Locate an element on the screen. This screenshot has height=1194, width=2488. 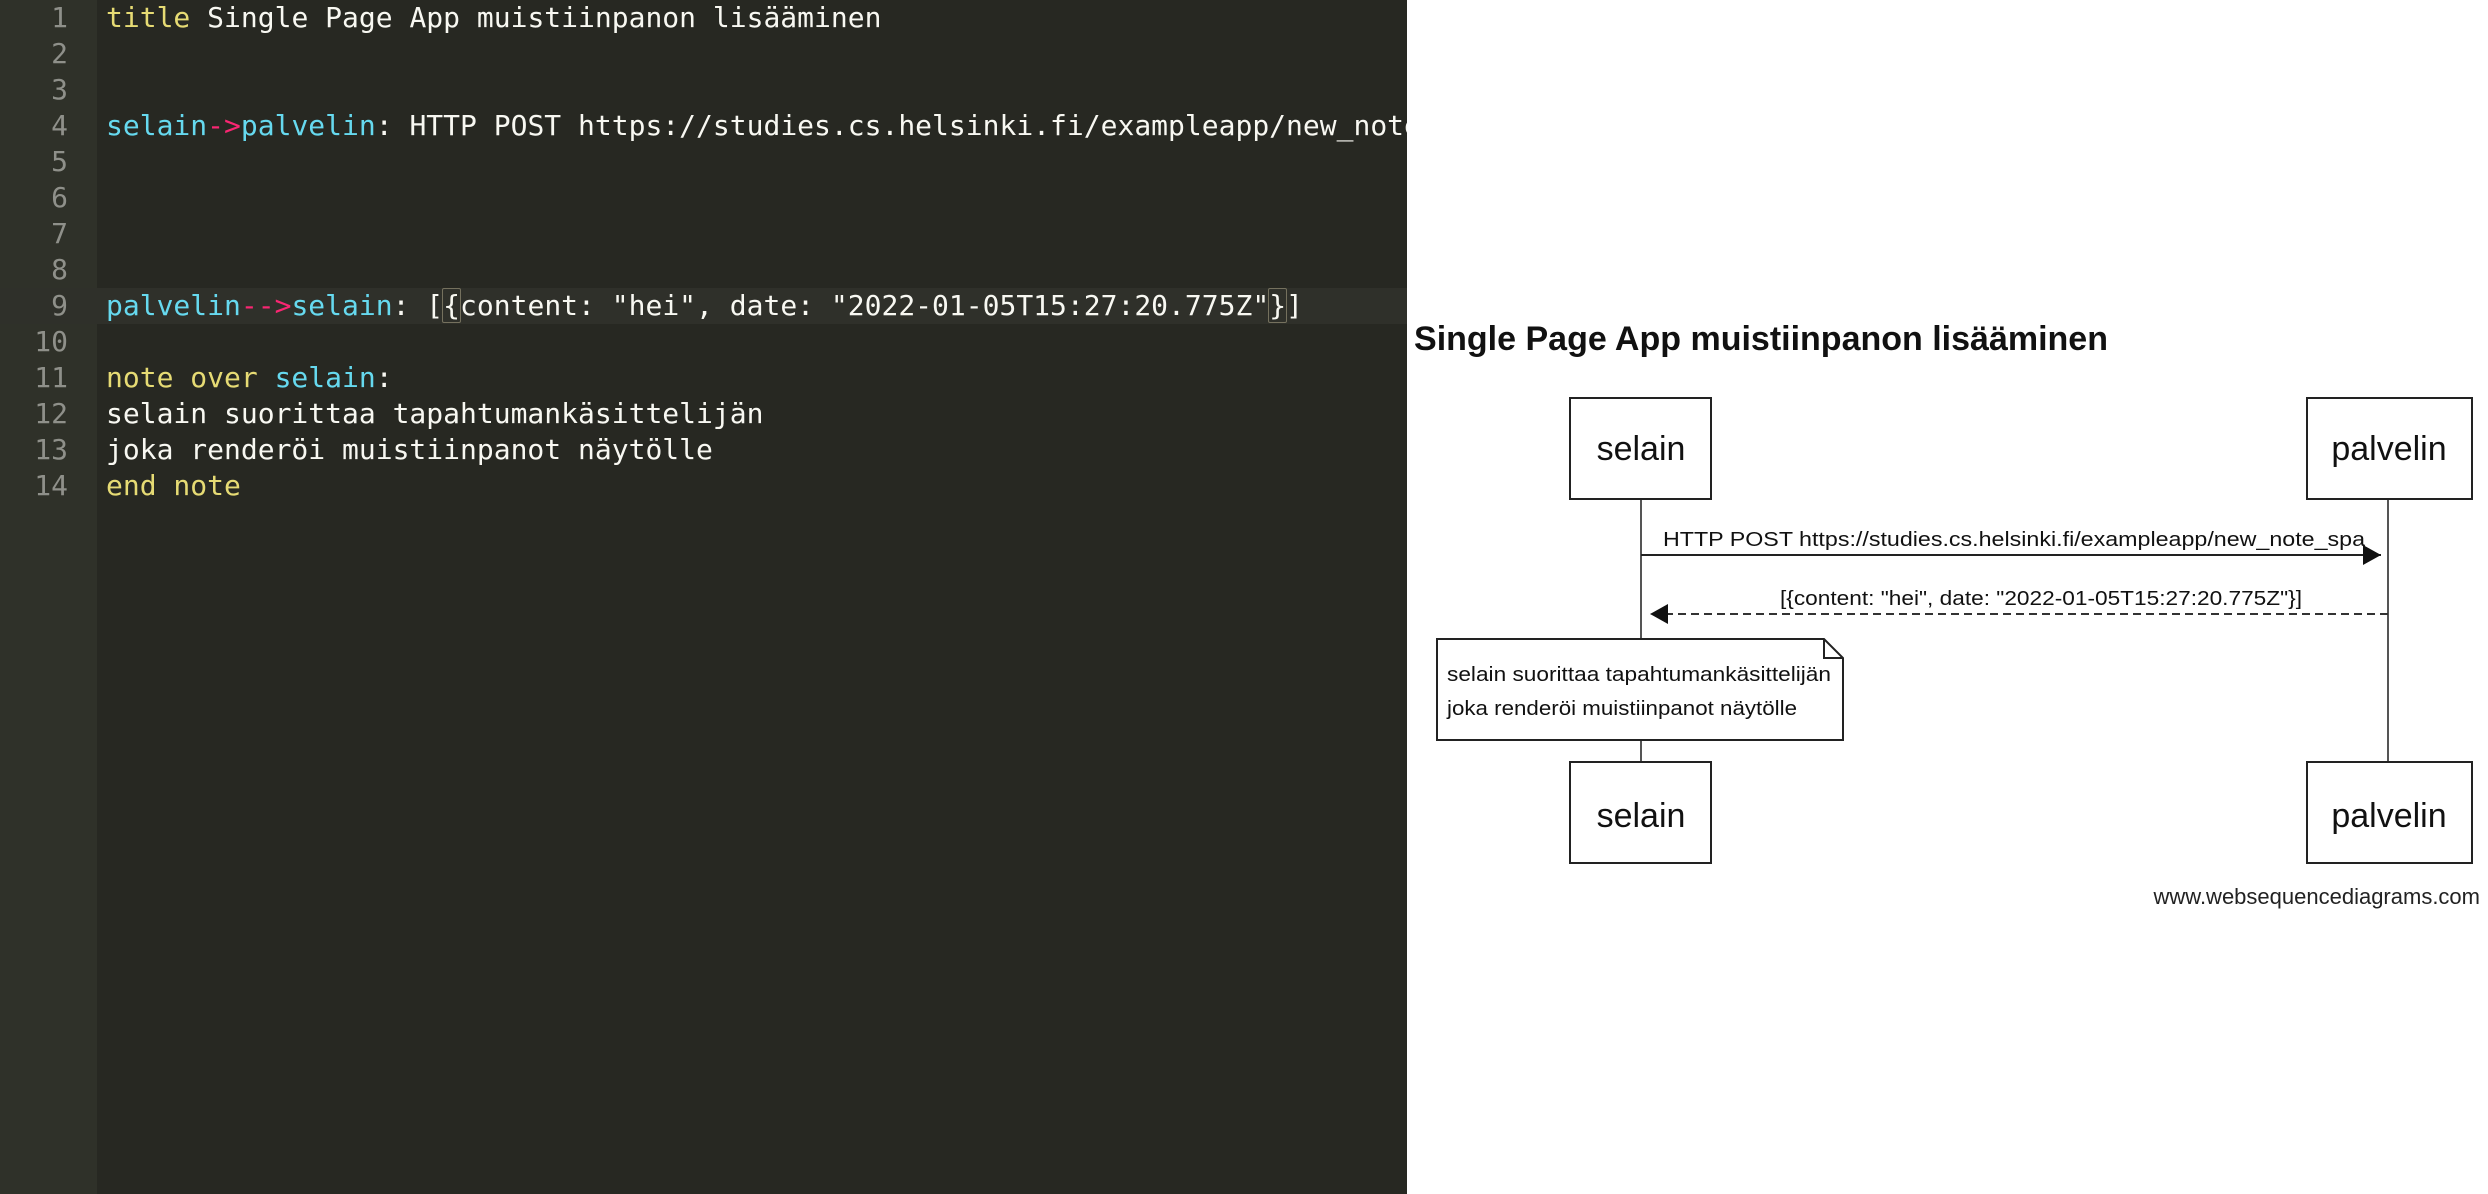
line-number: 1 is located at coordinates (59, 17).